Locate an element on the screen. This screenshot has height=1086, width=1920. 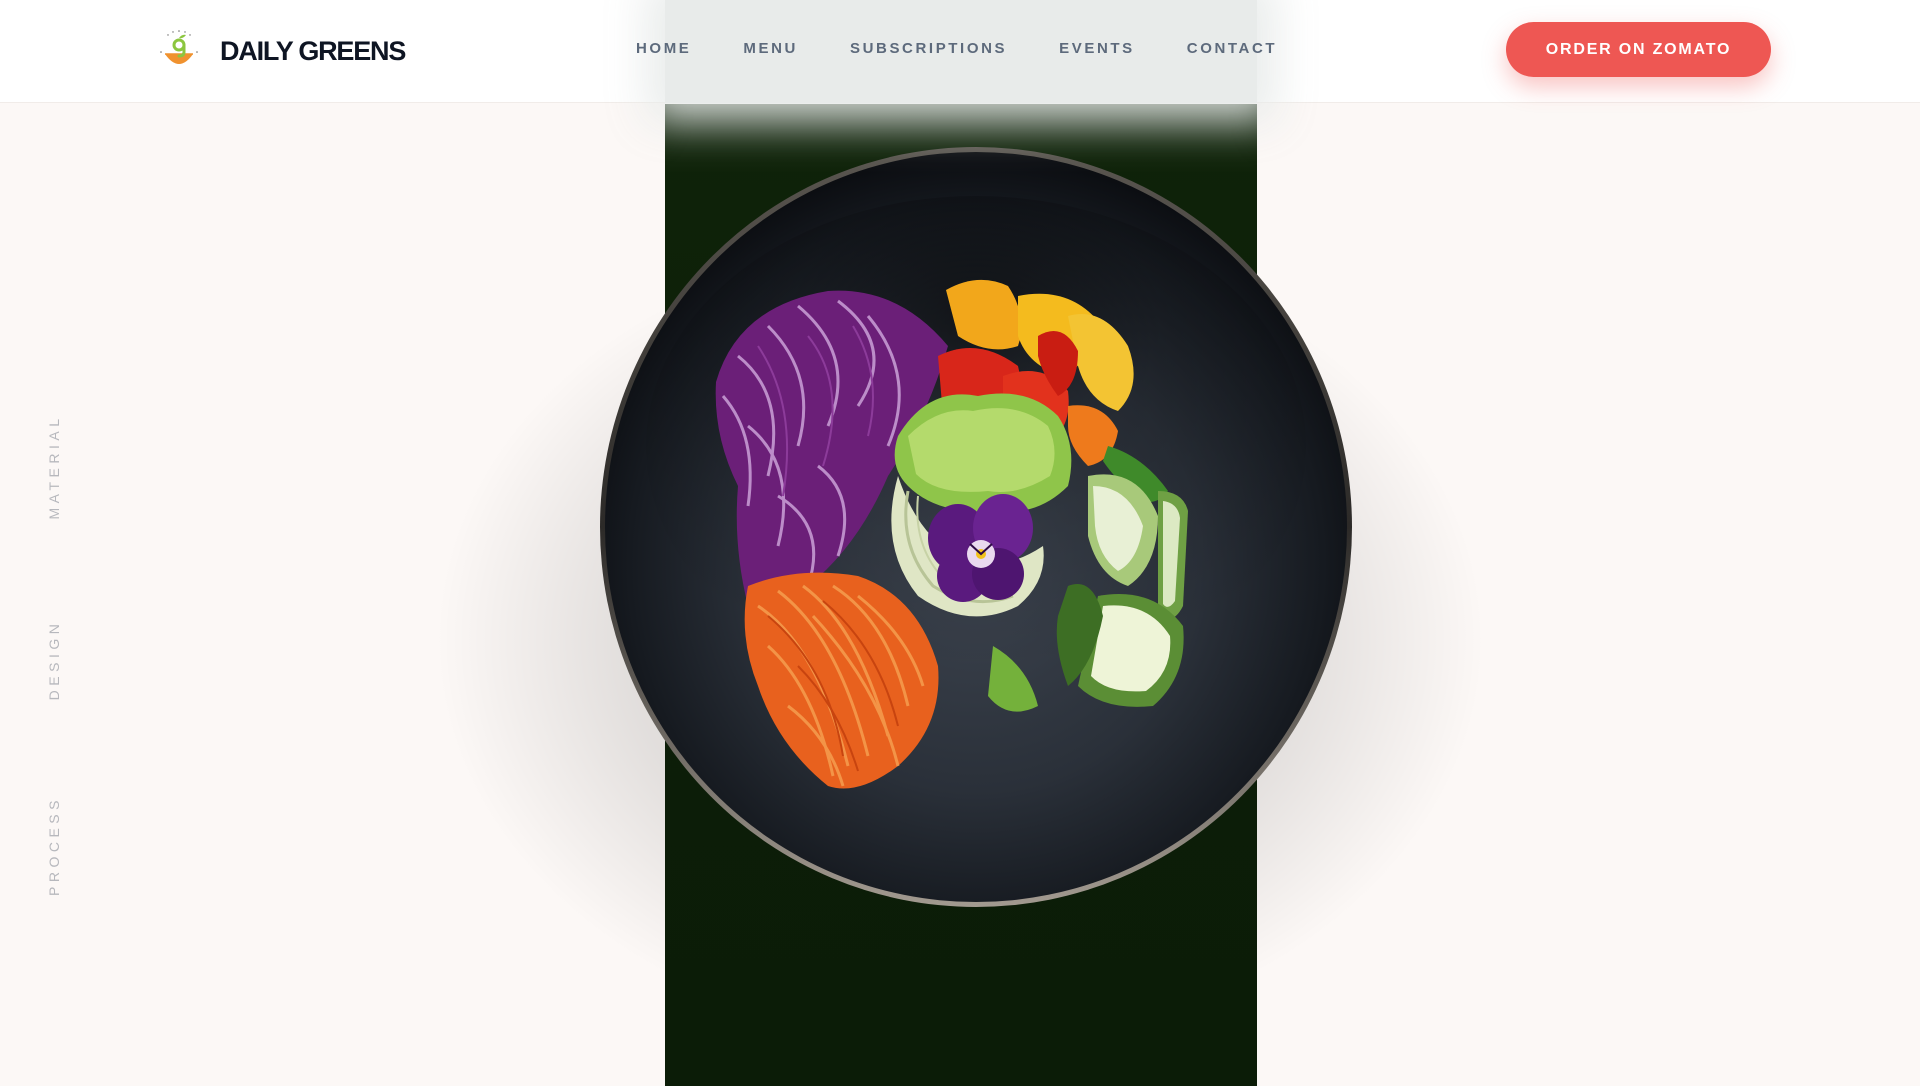
side-label-process: PROCESS is located at coordinates (54, 846).